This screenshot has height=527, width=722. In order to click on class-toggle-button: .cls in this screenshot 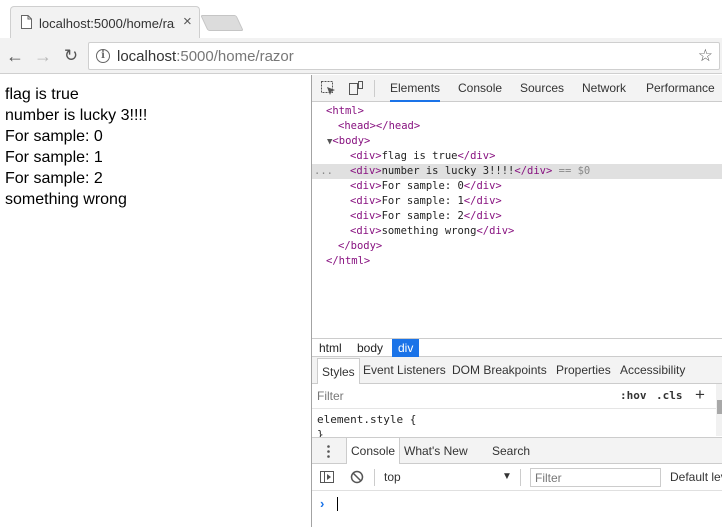, I will do `click(669, 395)`.